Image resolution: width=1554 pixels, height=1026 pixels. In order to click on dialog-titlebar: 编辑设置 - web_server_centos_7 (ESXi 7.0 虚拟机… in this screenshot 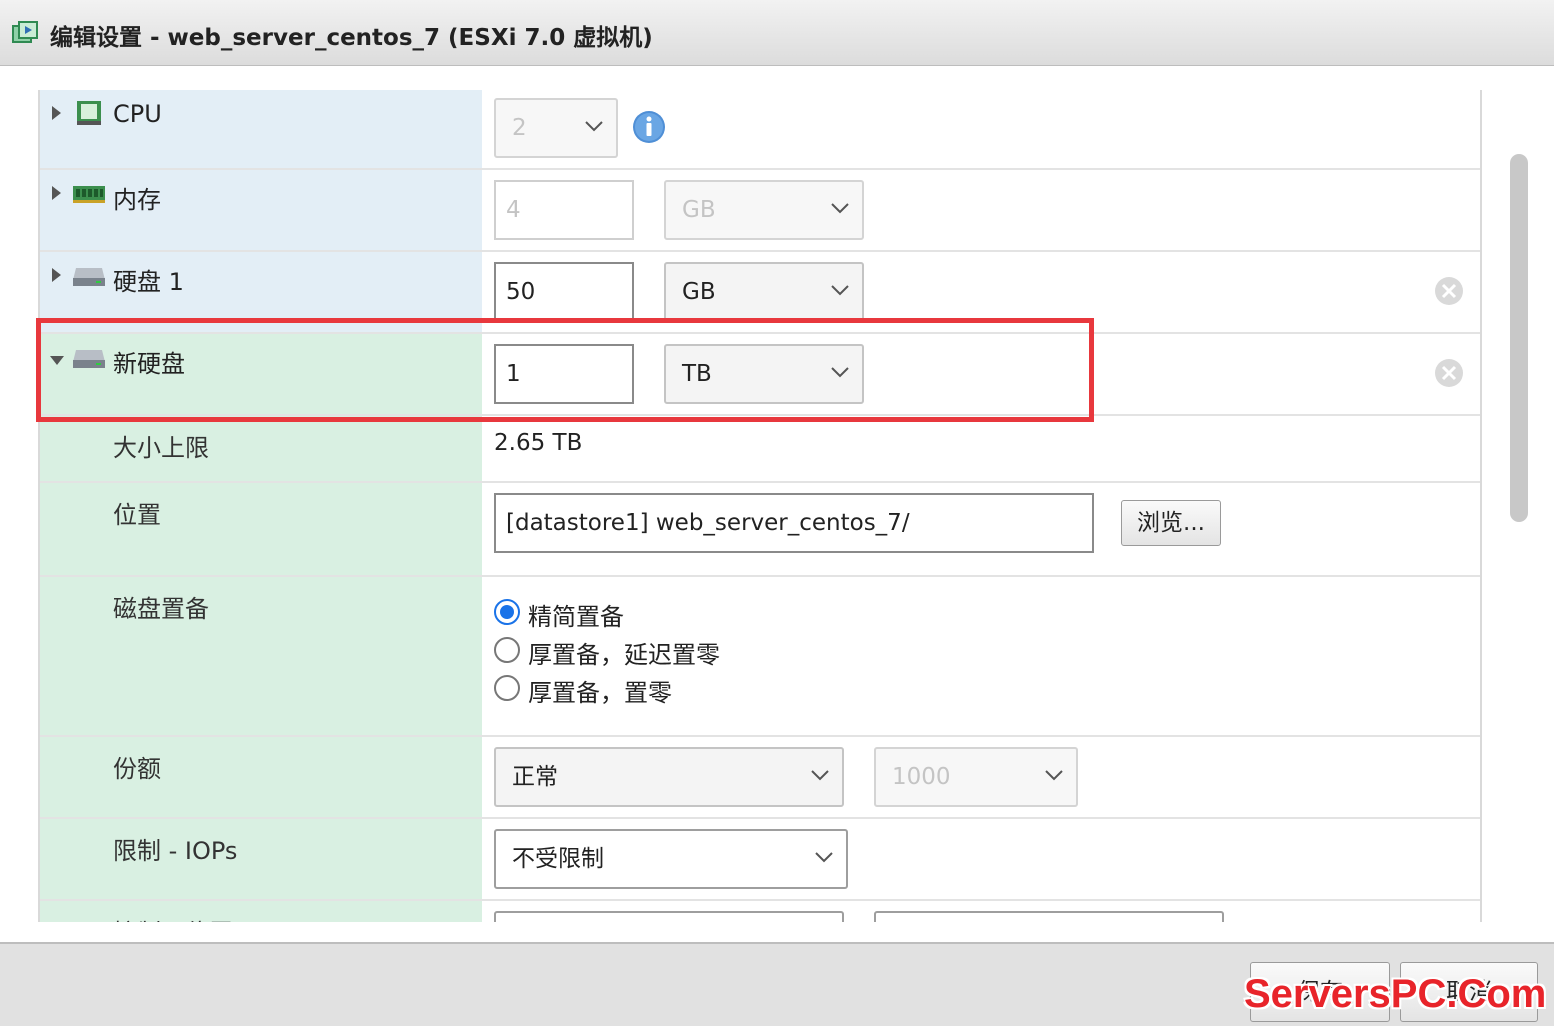, I will do `click(777, 33)`.